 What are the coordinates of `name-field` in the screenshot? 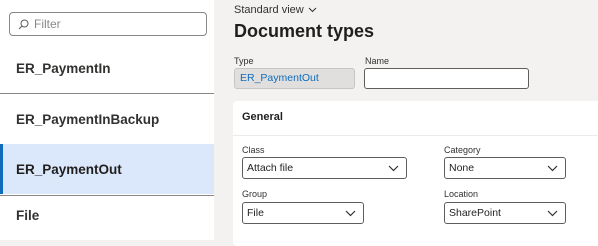 It's located at (446, 78).